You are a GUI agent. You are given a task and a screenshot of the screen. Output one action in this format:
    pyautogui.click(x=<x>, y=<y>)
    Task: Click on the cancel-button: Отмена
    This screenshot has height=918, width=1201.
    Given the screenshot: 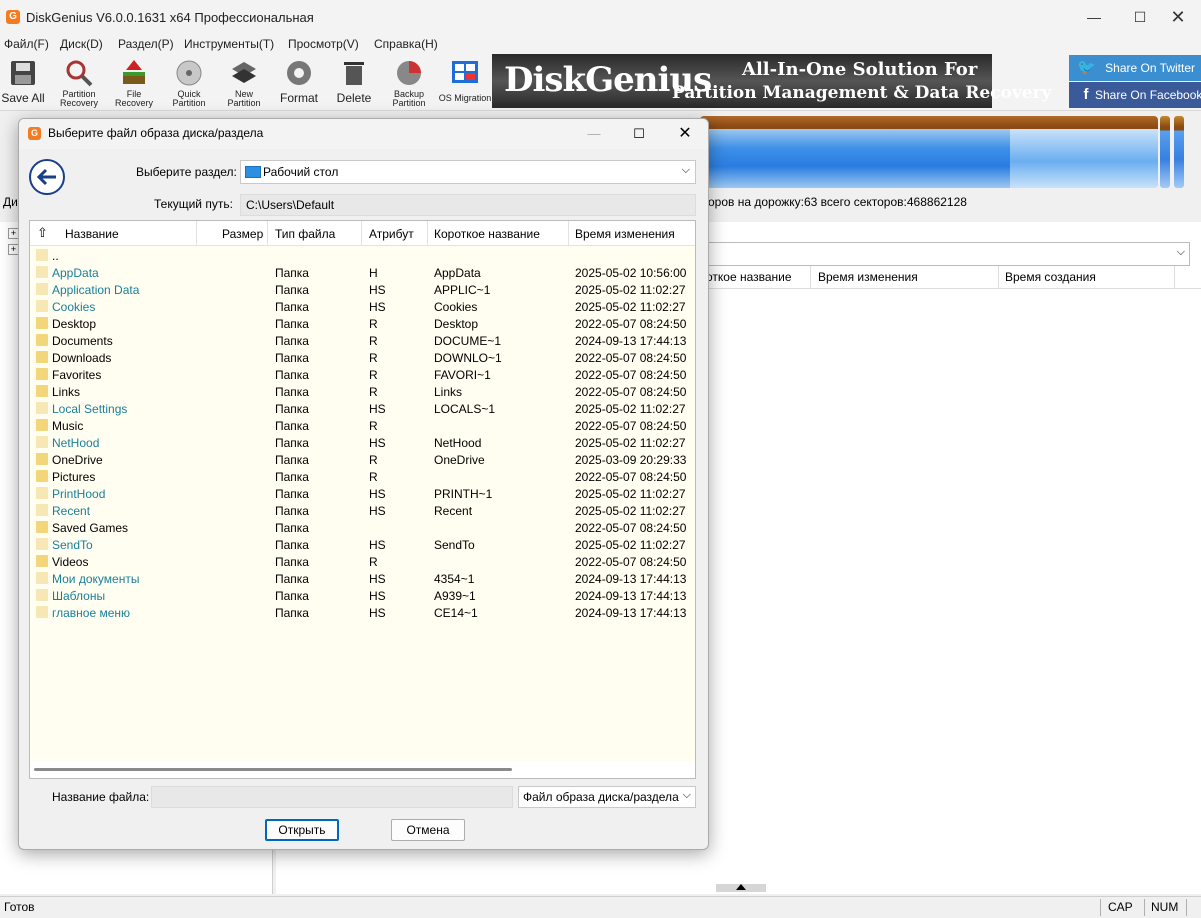 What is the action you would take?
    pyautogui.click(x=428, y=830)
    